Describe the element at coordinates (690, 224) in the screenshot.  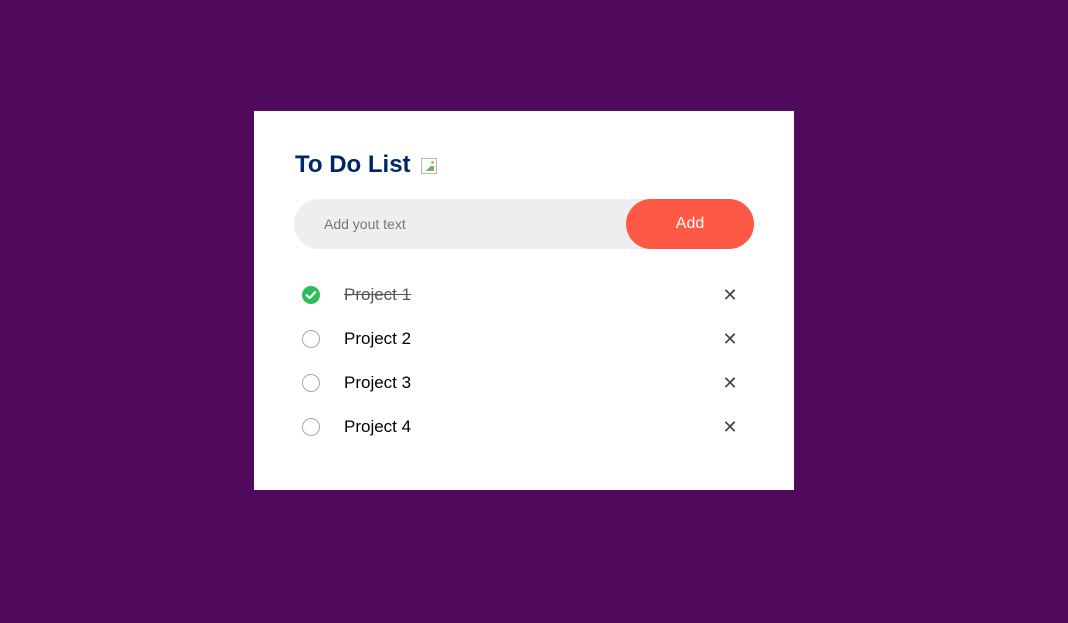
I see `add-button: Add` at that location.